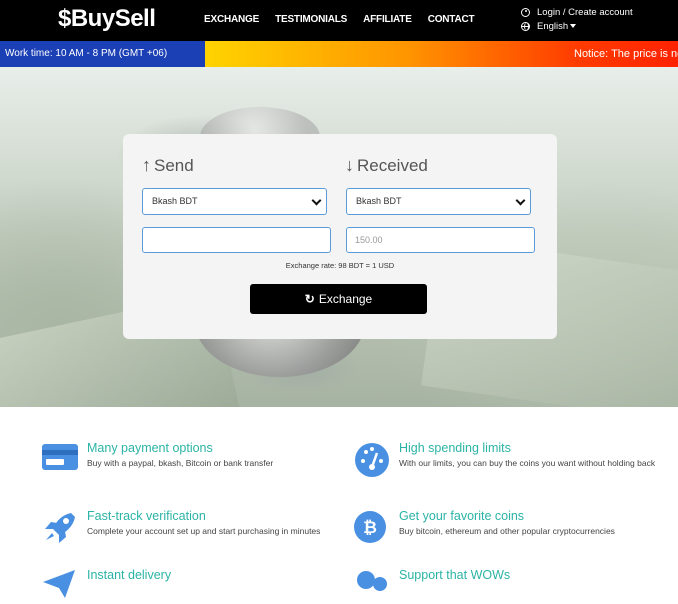 The height and width of the screenshot is (604, 678). I want to click on notice-marquee: Notice: The price is no, so click(626, 54).